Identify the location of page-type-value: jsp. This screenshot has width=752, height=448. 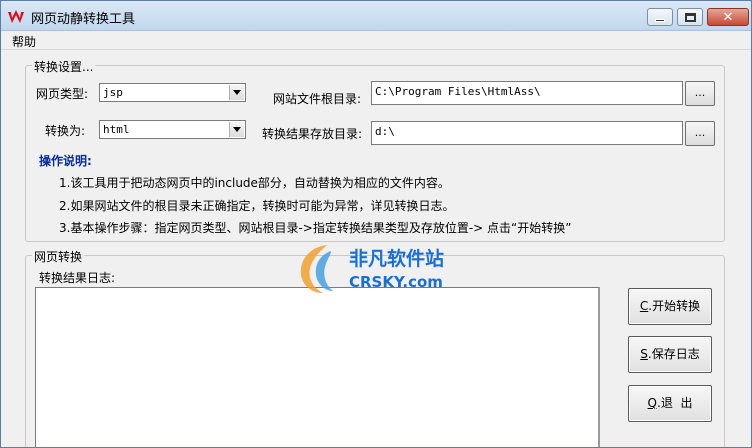
(113, 92).